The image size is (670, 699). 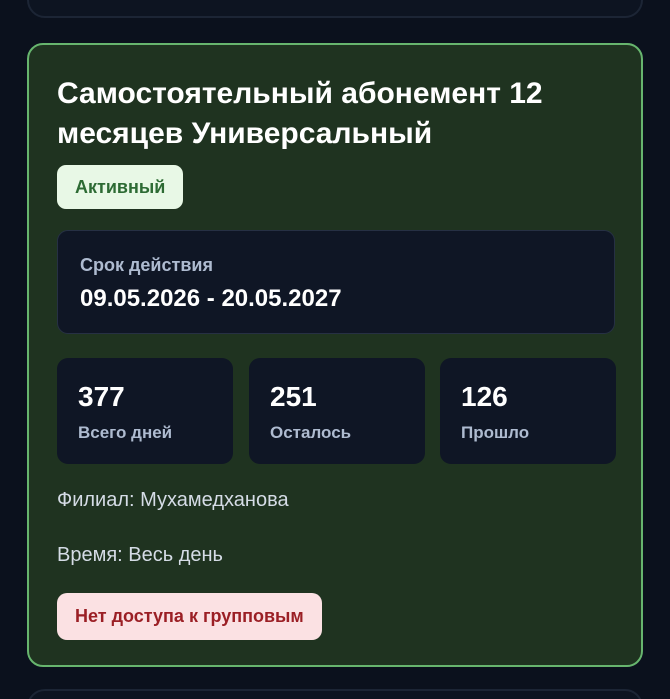 I want to click on validity-dates: 09.05.2026 - 20.05.2027, so click(x=211, y=298).